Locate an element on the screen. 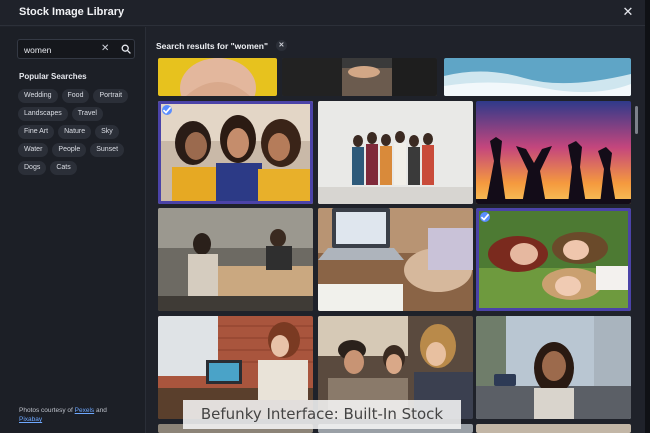 This screenshot has width=650, height=433. photo-row5-right is located at coordinates (553, 428).